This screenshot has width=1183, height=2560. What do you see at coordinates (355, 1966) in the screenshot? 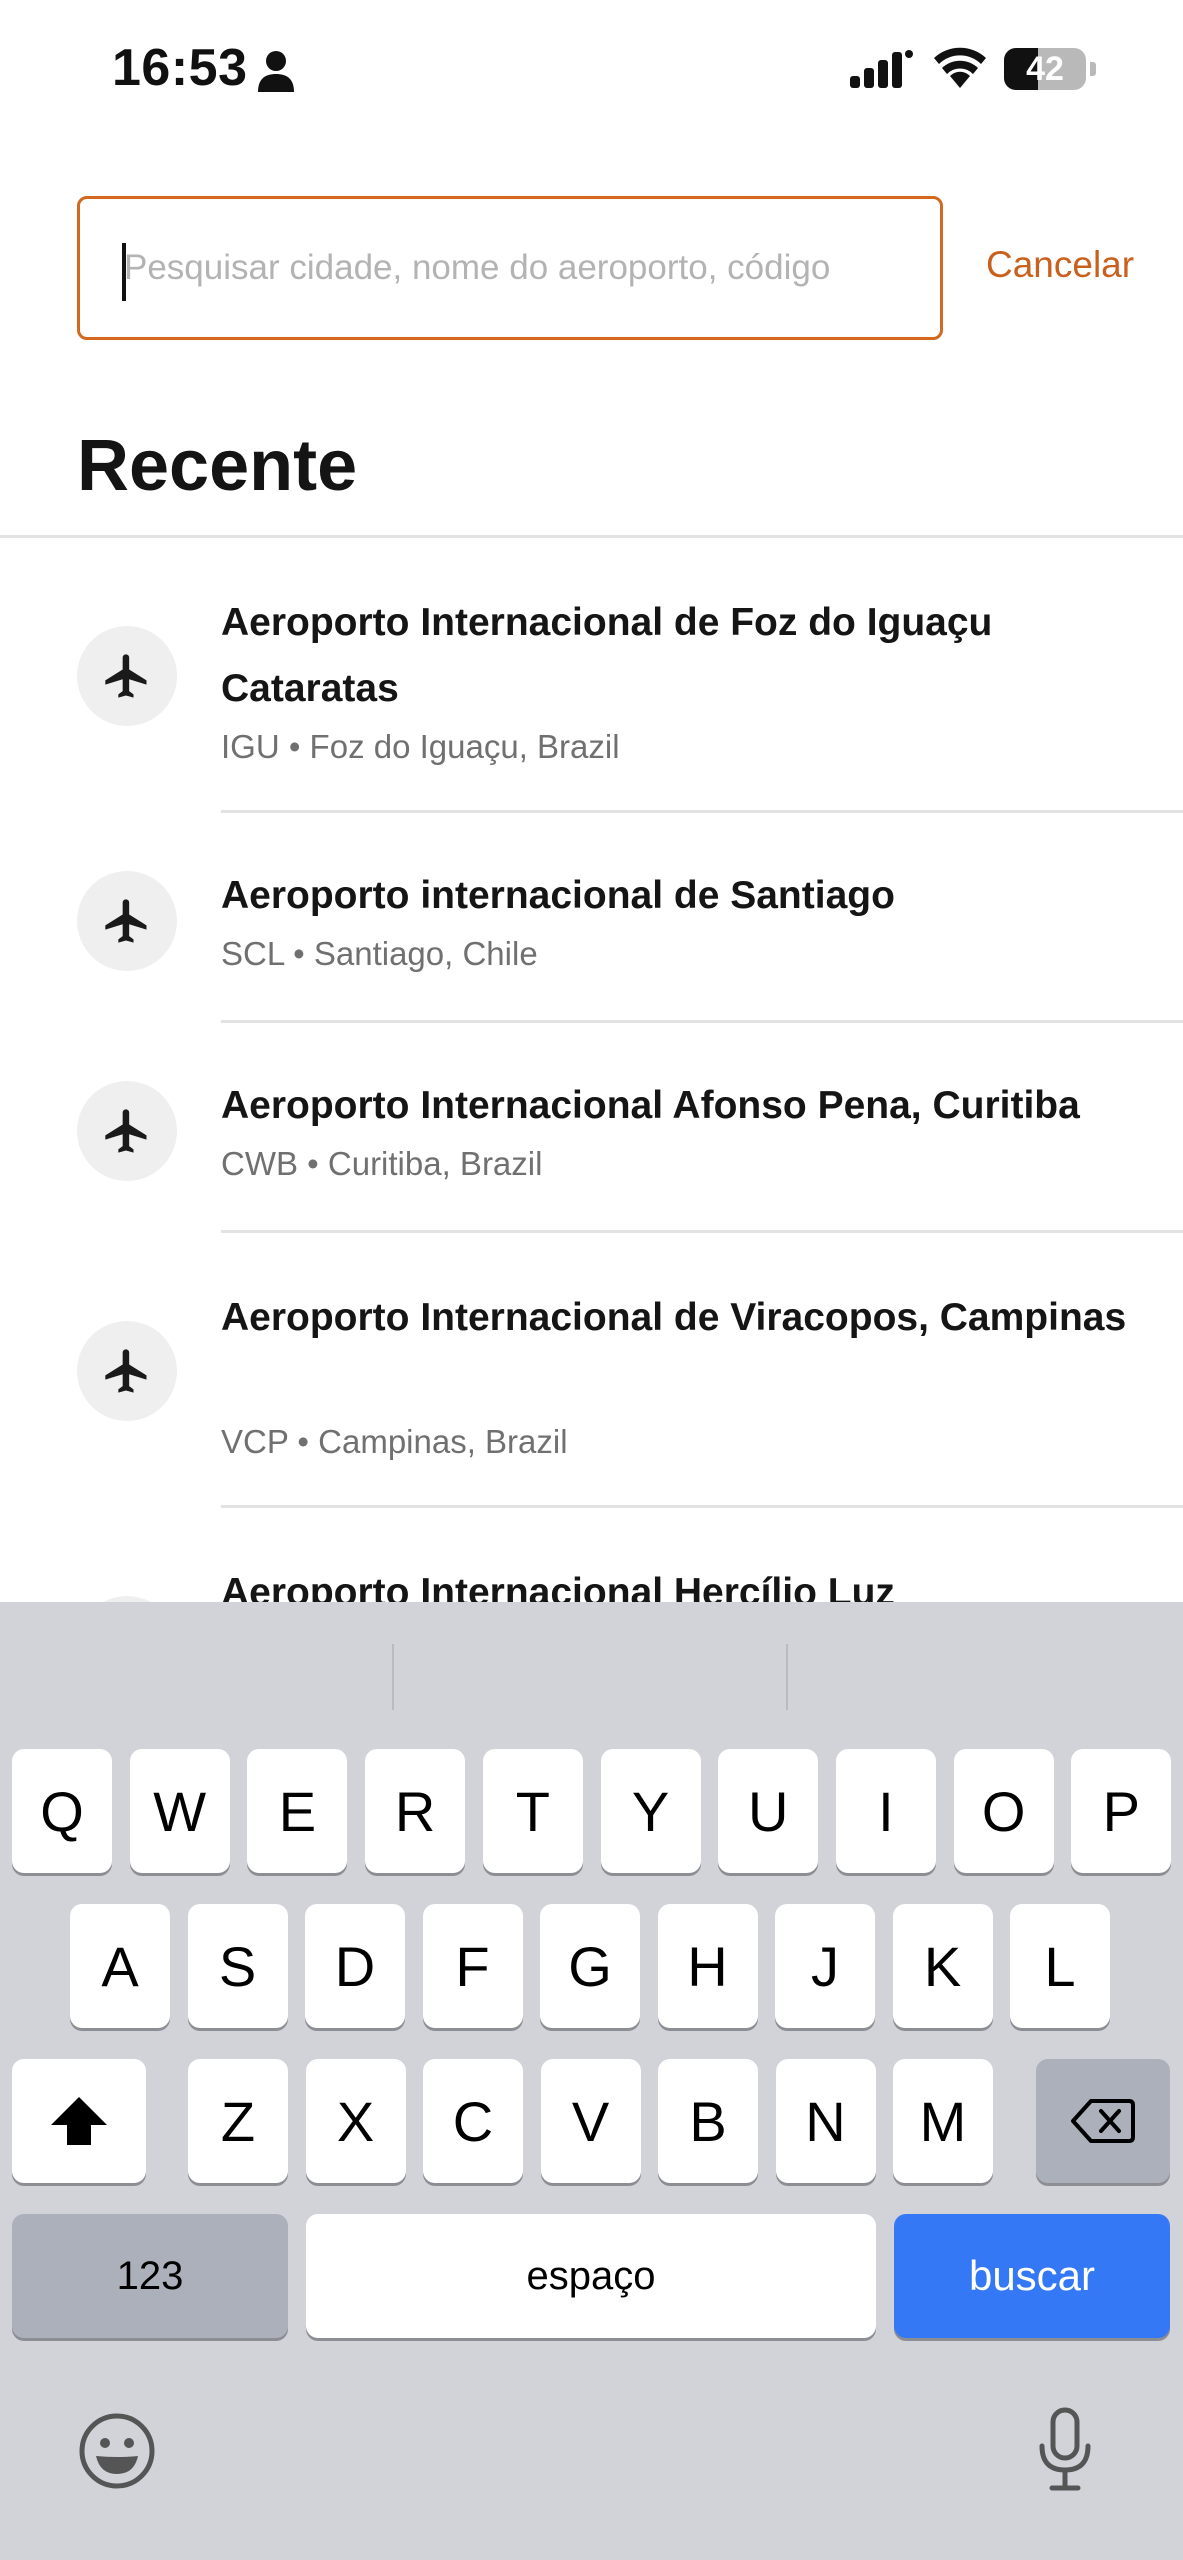
I see `key-d: D` at bounding box center [355, 1966].